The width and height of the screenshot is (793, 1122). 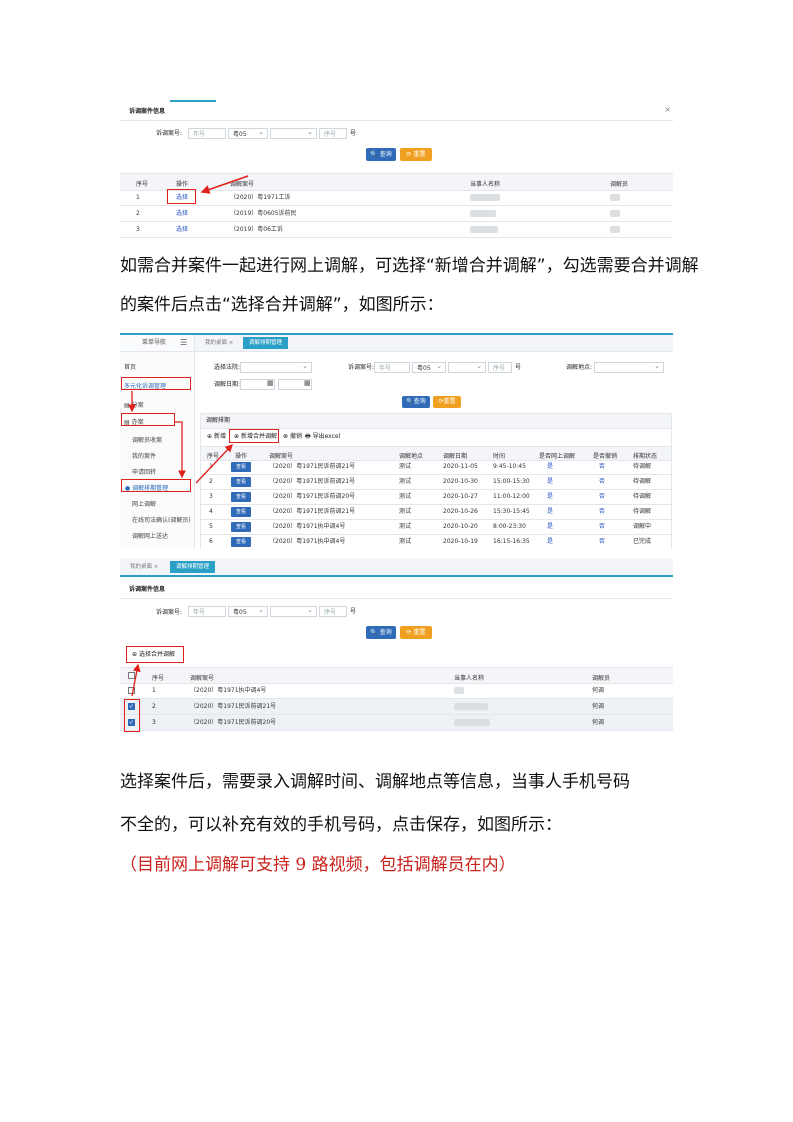 What do you see at coordinates (385, 632) in the screenshot?
I see `search-label: 查询` at bounding box center [385, 632].